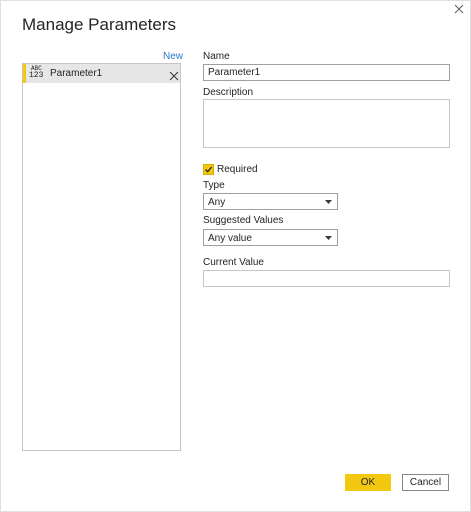 Image resolution: width=471 pixels, height=512 pixels. I want to click on suggested-values-label: Suggested Values, so click(243, 220).